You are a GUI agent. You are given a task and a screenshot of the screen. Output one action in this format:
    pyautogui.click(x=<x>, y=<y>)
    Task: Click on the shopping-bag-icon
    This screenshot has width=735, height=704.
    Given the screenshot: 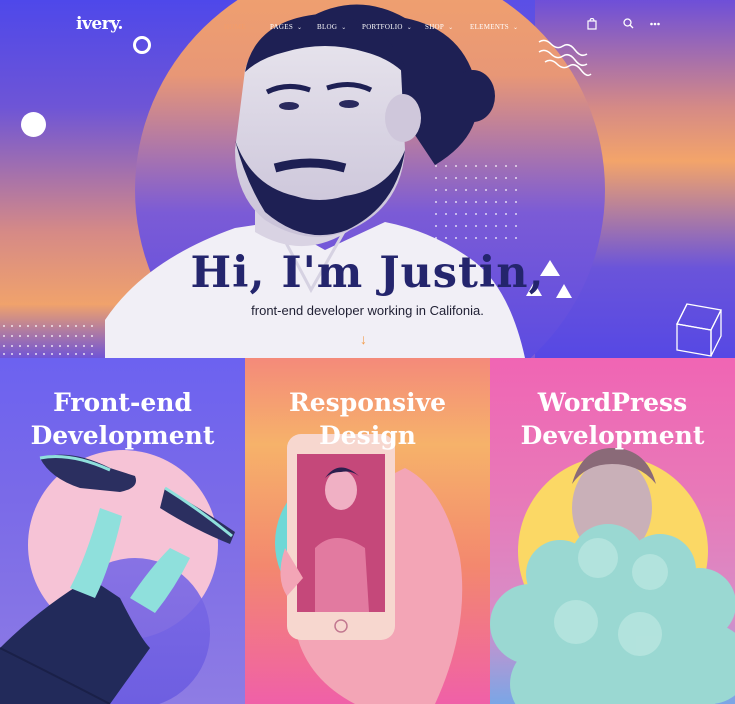 What is the action you would take?
    pyautogui.click(x=592, y=24)
    